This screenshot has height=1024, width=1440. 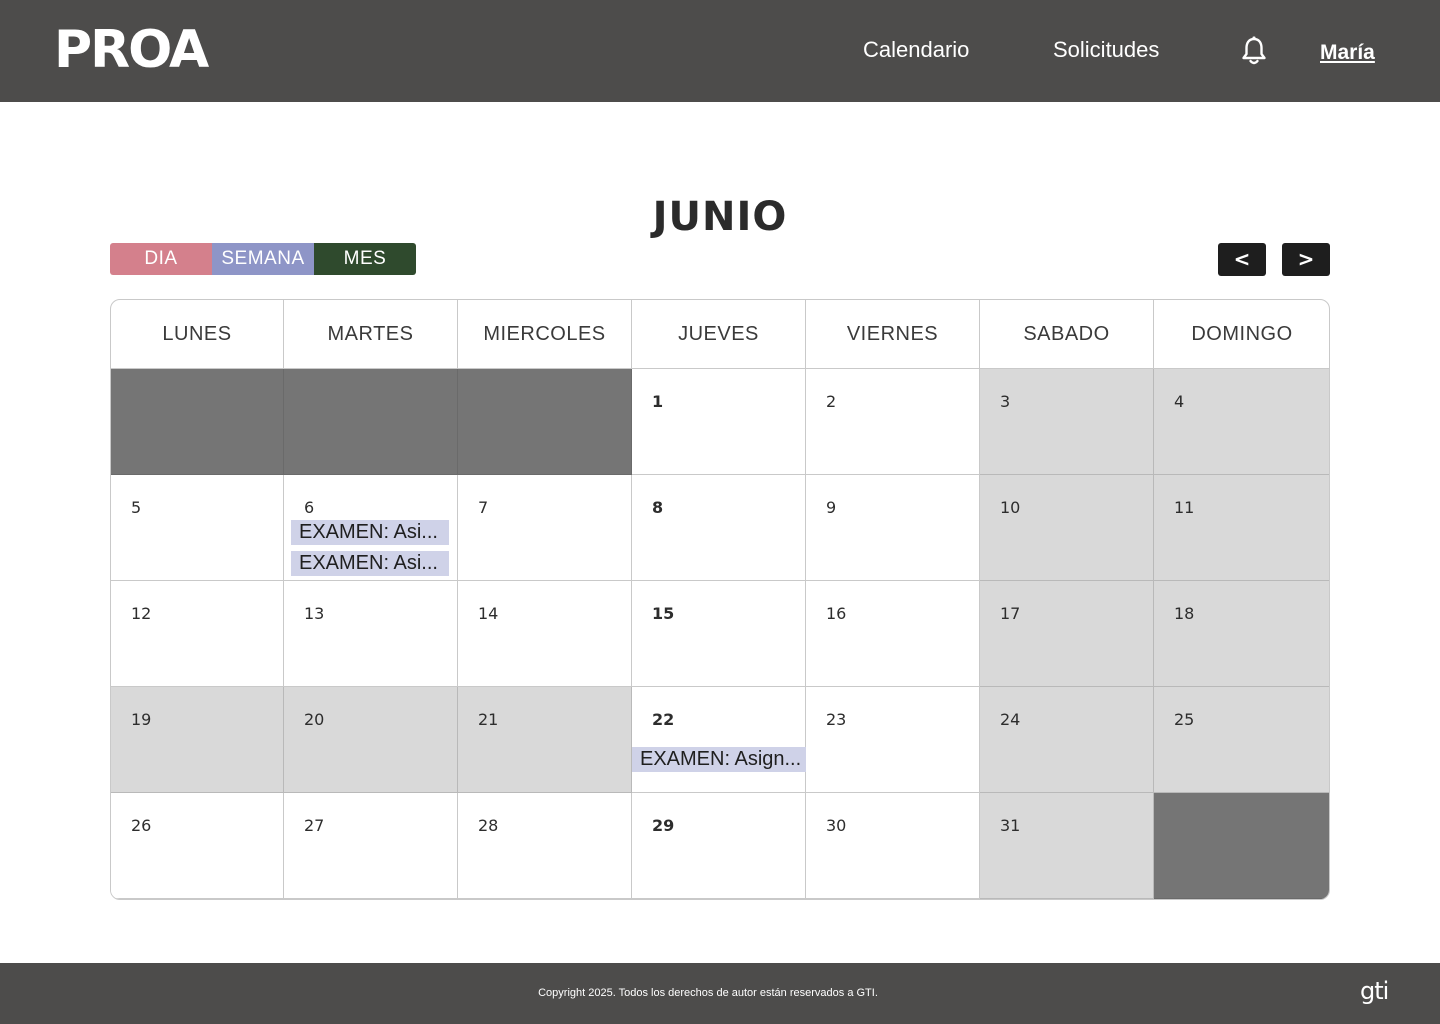 What do you see at coordinates (1184, 719) in the screenshot?
I see `day-number: 25` at bounding box center [1184, 719].